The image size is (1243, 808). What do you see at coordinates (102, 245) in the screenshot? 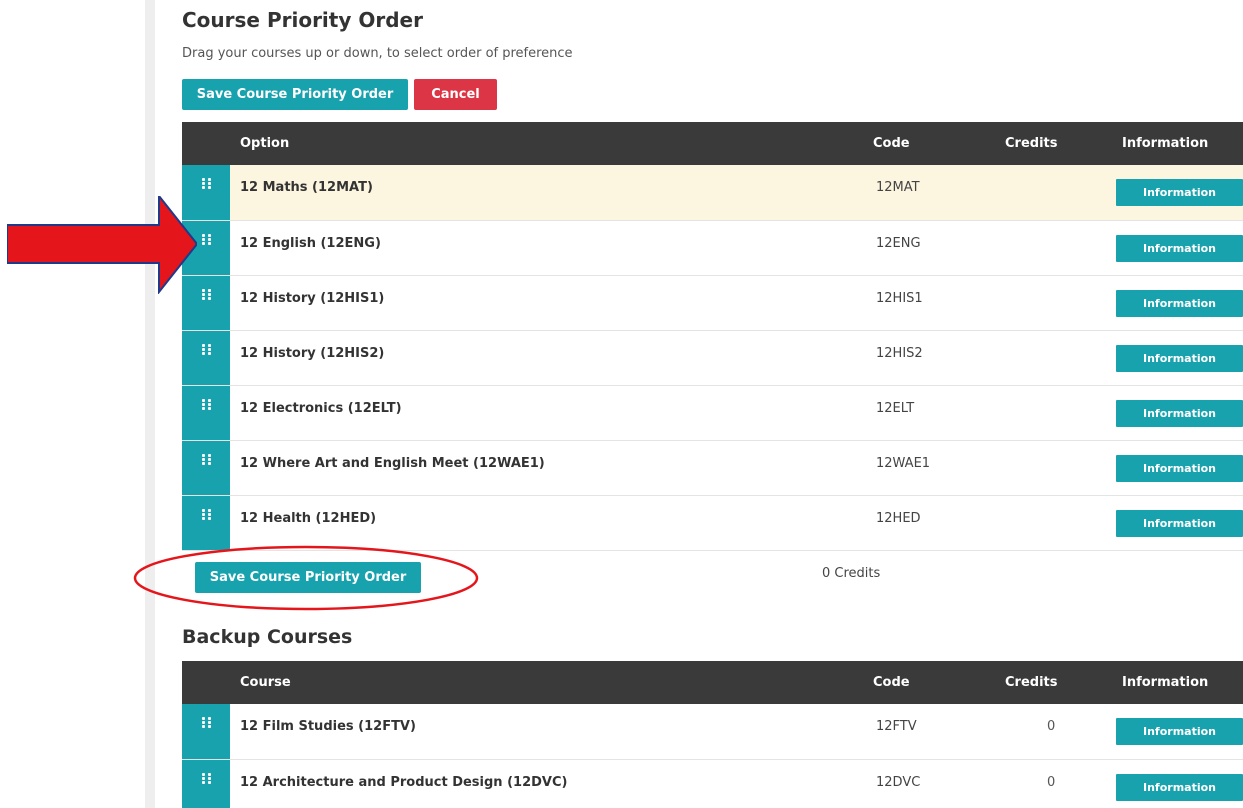
I see `red-arrow-annotation` at bounding box center [102, 245].